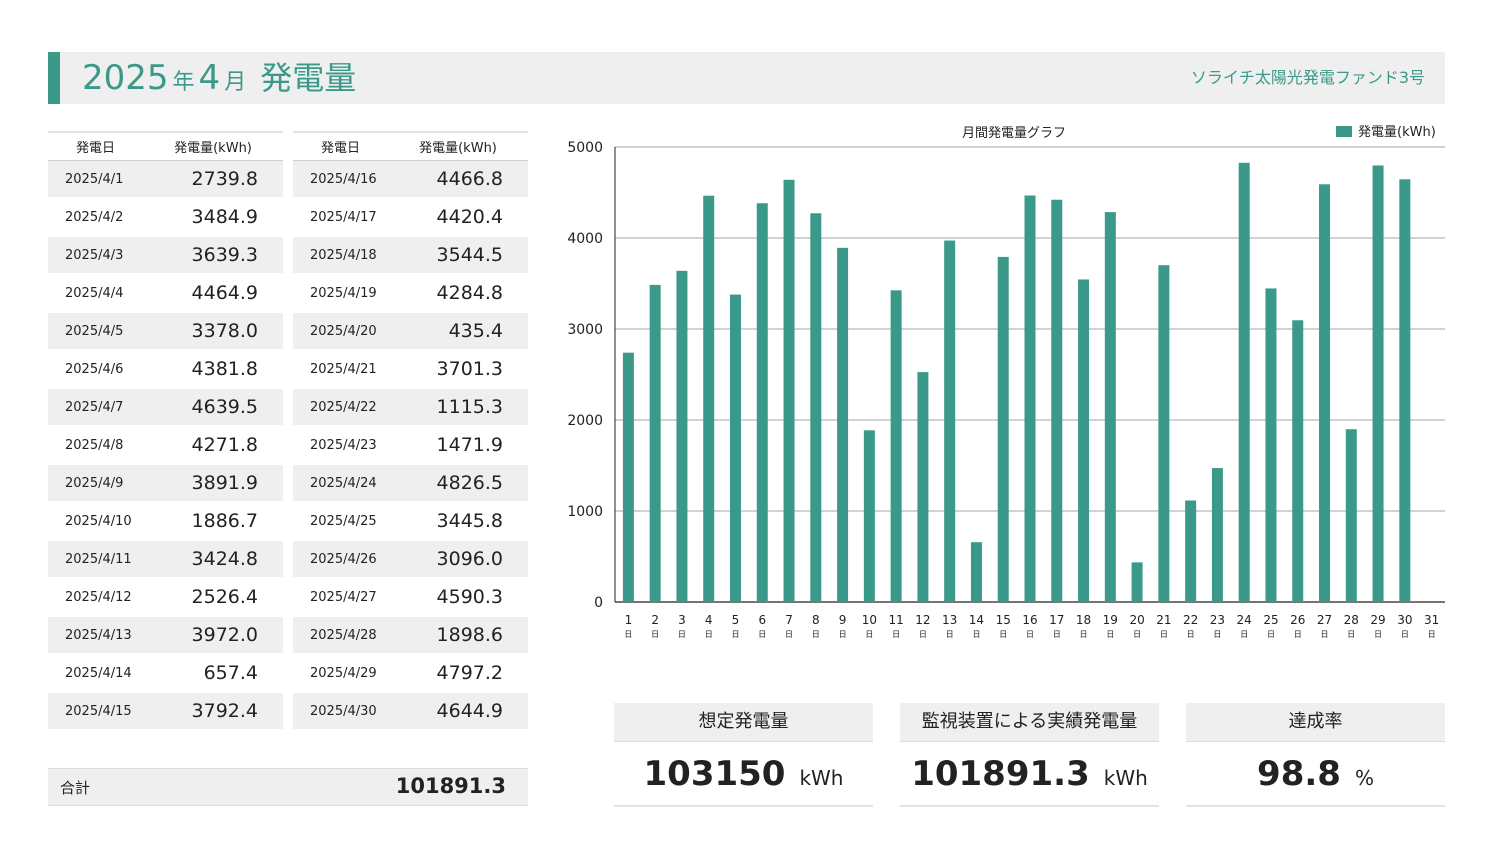  I want to click on row-date: 2025/4/25, so click(340, 521).